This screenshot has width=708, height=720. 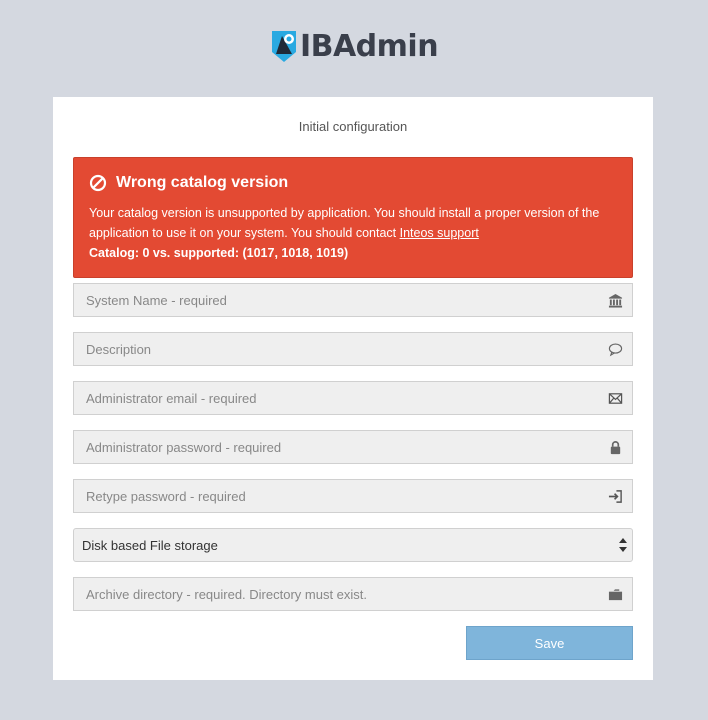 What do you see at coordinates (615, 496) in the screenshot?
I see `login-icon` at bounding box center [615, 496].